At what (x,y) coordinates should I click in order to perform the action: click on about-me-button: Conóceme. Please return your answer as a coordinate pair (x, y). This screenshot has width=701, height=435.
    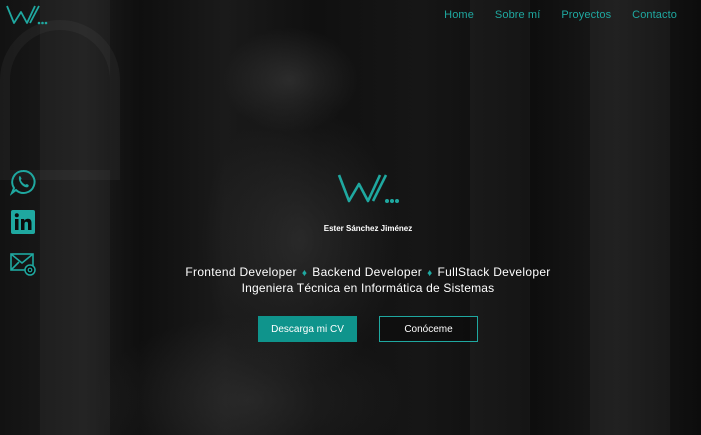
    Looking at the image, I should click on (428, 329).